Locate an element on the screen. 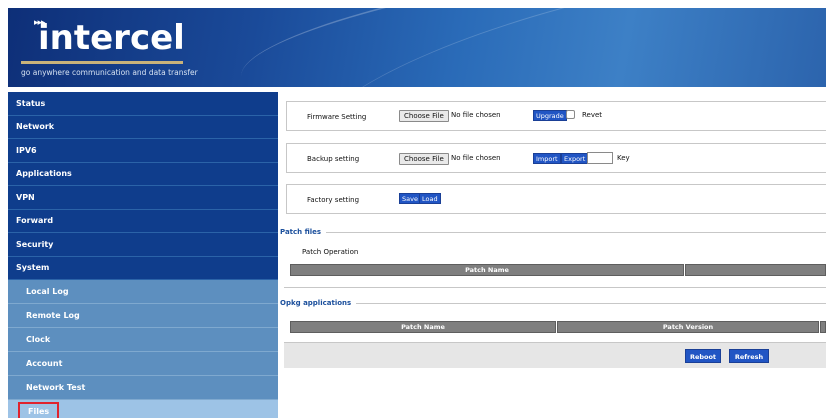 This screenshot has width=826, height=418. firmware-setting-label: Firmware Setting is located at coordinates (337, 117).